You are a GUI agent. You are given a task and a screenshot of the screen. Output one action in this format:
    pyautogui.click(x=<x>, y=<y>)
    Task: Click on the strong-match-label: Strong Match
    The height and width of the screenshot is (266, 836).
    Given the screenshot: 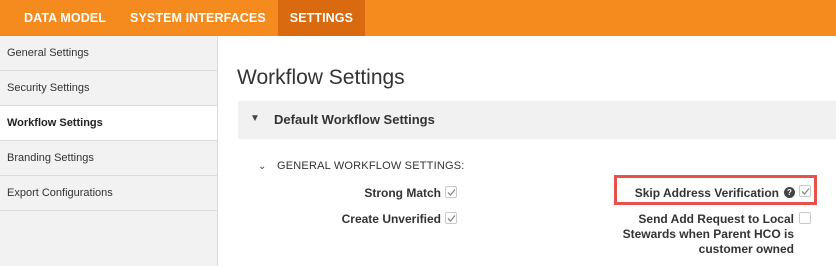 What is the action you would take?
    pyautogui.click(x=402, y=193)
    